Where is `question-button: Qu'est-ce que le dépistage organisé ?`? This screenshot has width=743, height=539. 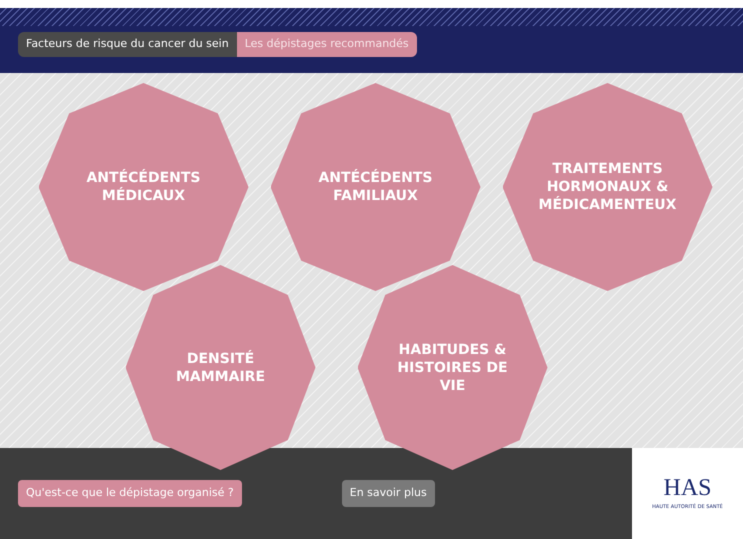
question-button: Qu'est-ce que le dépistage organisé ? is located at coordinates (130, 493).